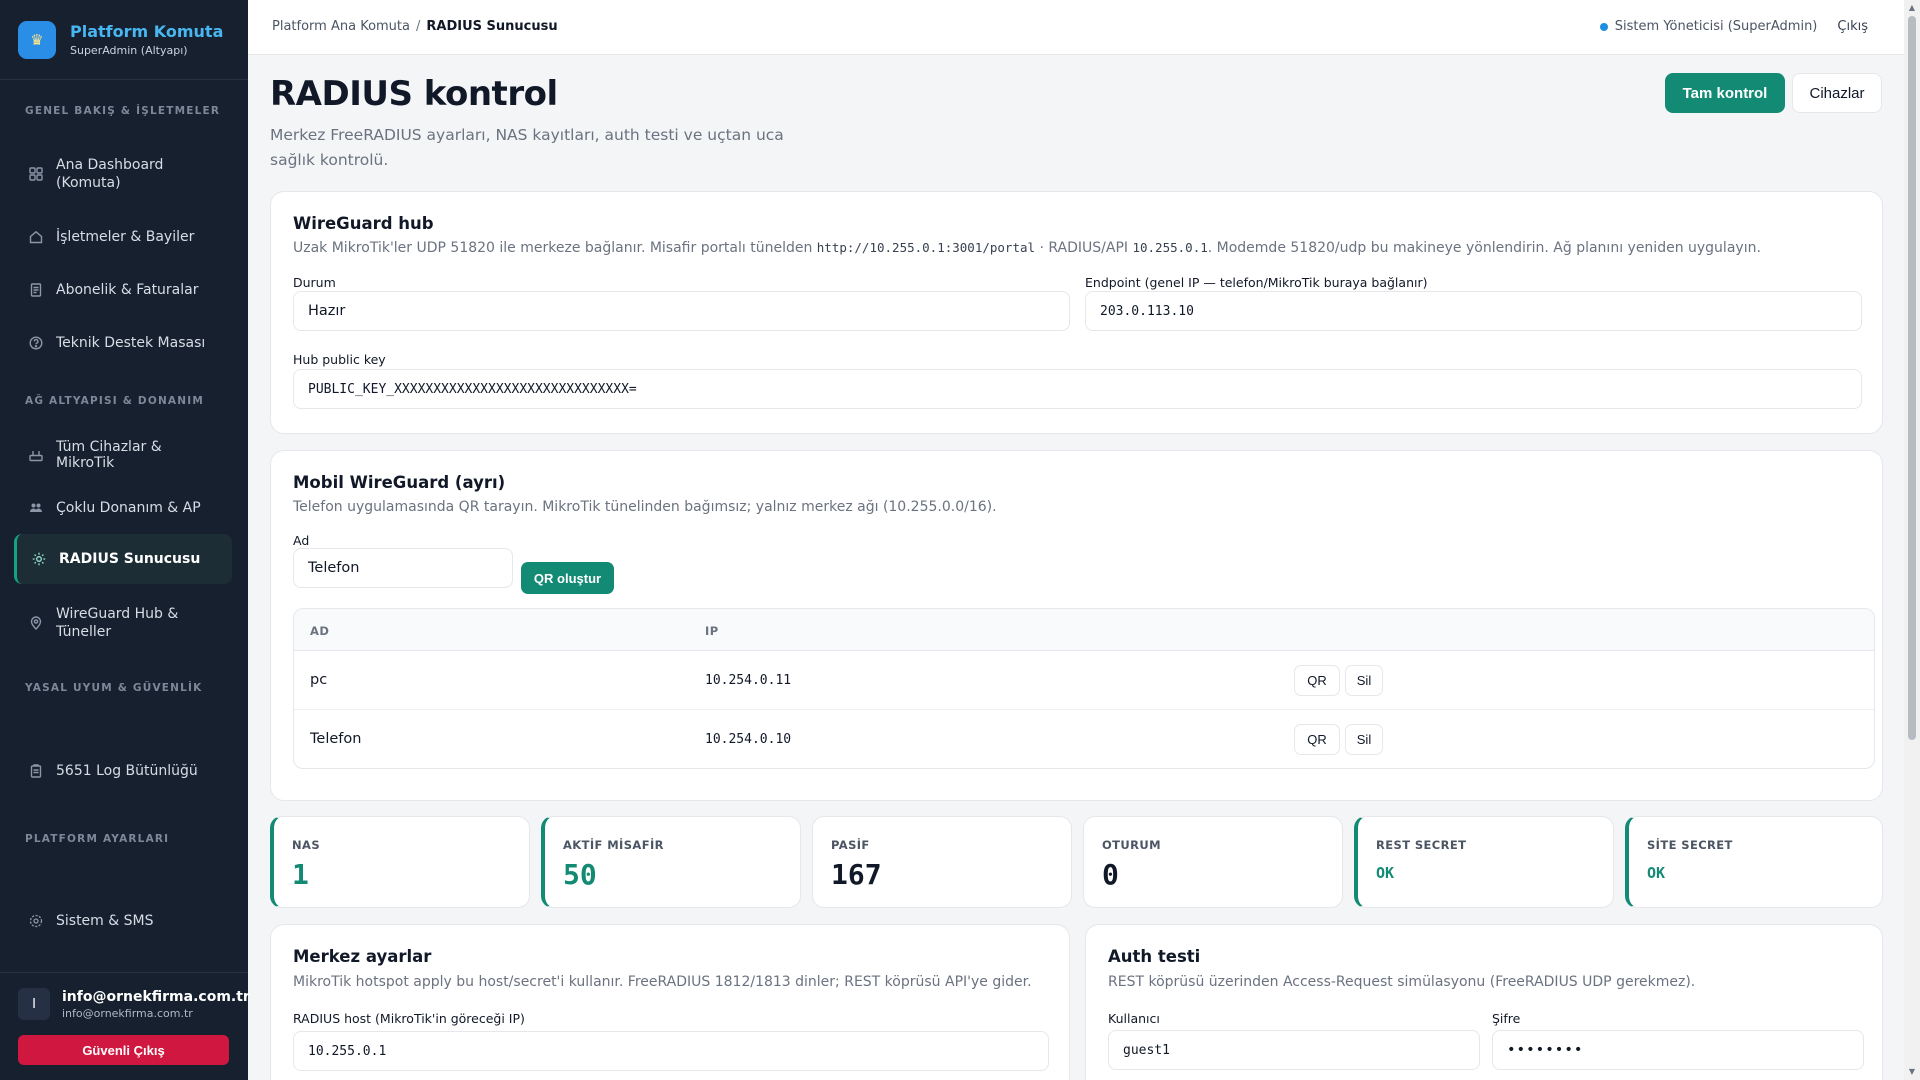  What do you see at coordinates (403, 568) in the screenshot?
I see `device-name-input: Telefon` at bounding box center [403, 568].